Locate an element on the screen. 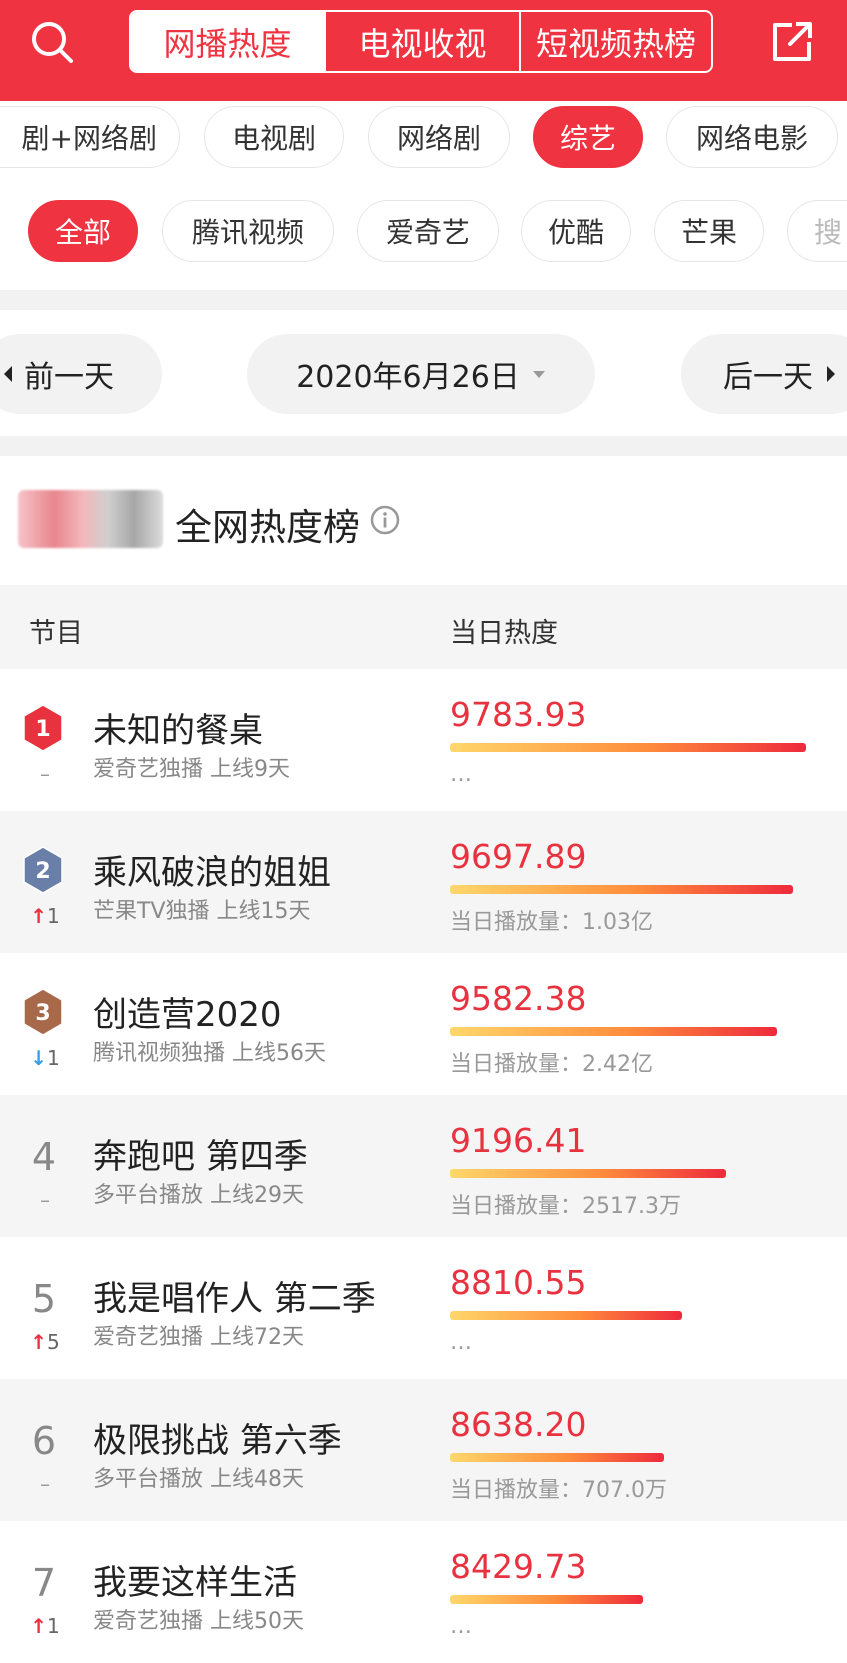 This screenshot has height=1663, width=847. program-meta: 腾讯视频独播 上线56天 is located at coordinates (209, 1053).